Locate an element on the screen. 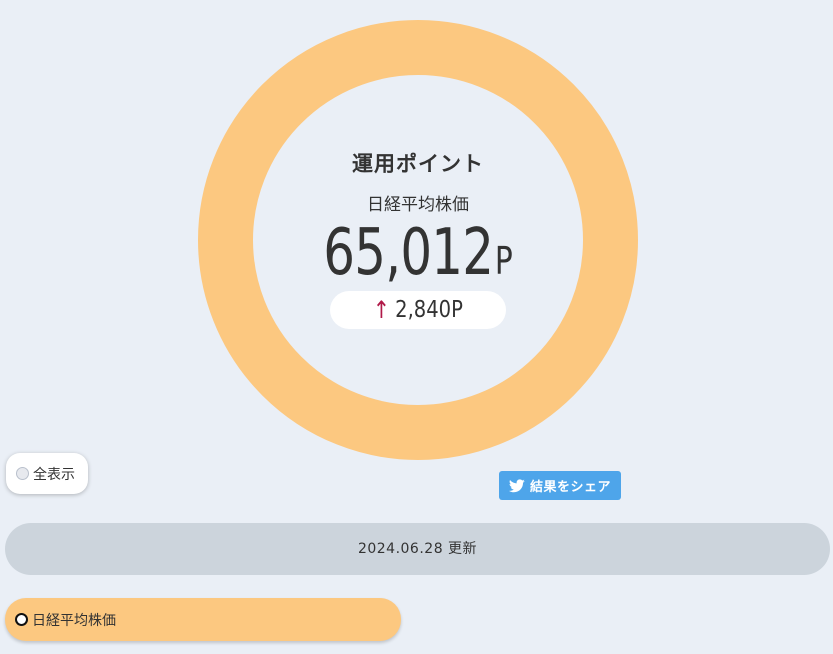  points-number: 65,012 is located at coordinates (408, 253).